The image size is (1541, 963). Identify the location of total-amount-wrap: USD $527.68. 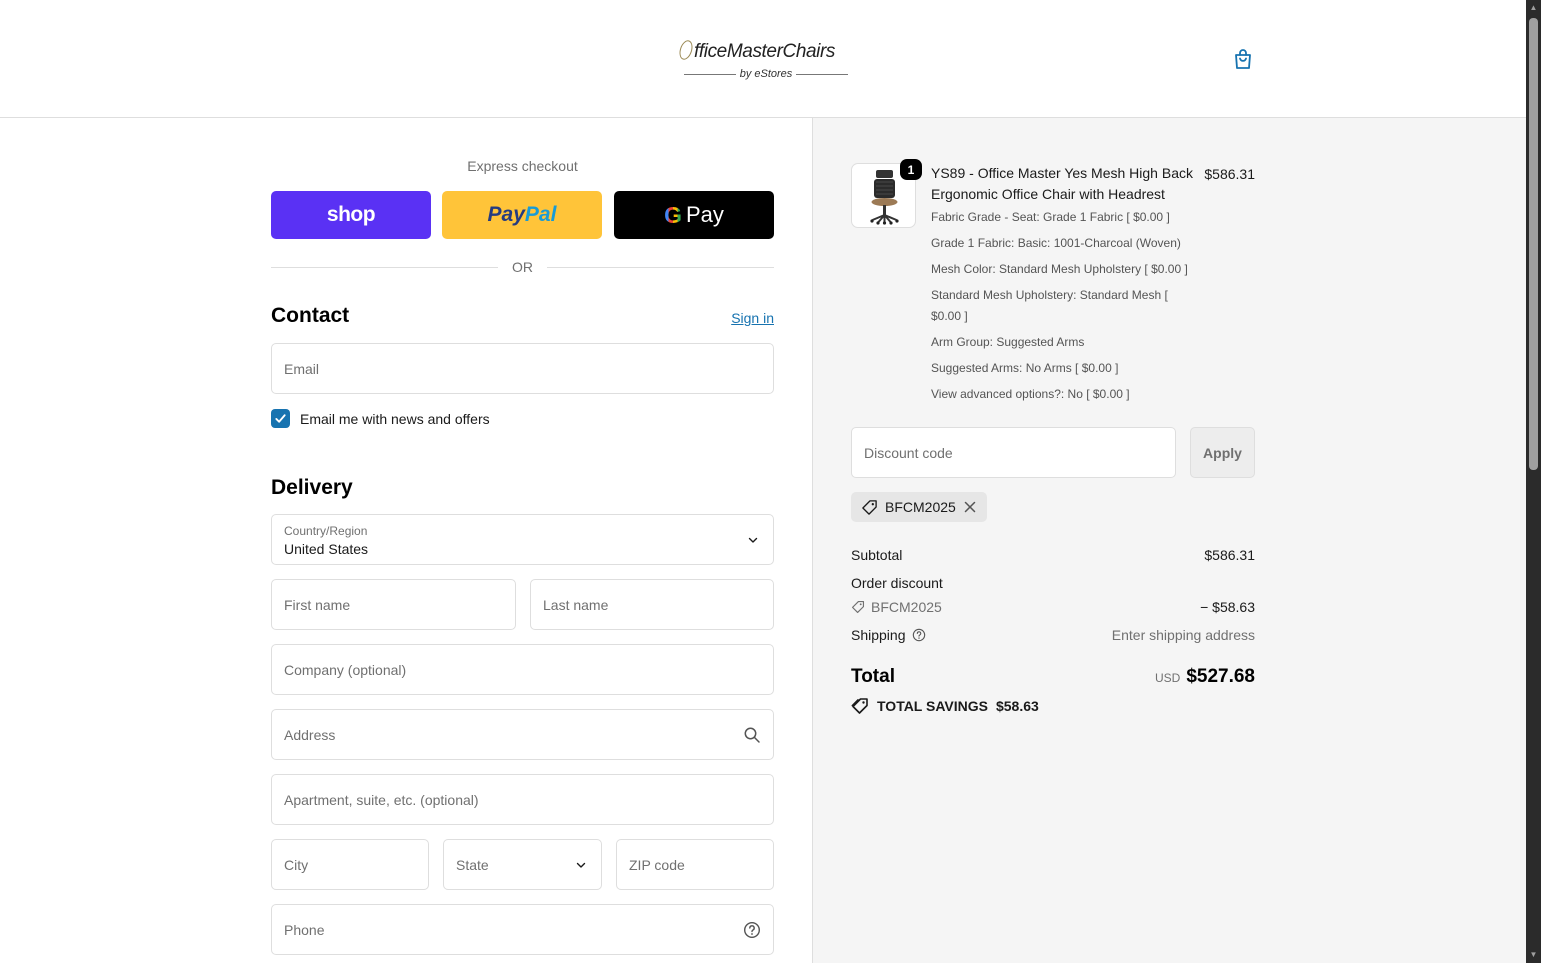
(1167, 677).